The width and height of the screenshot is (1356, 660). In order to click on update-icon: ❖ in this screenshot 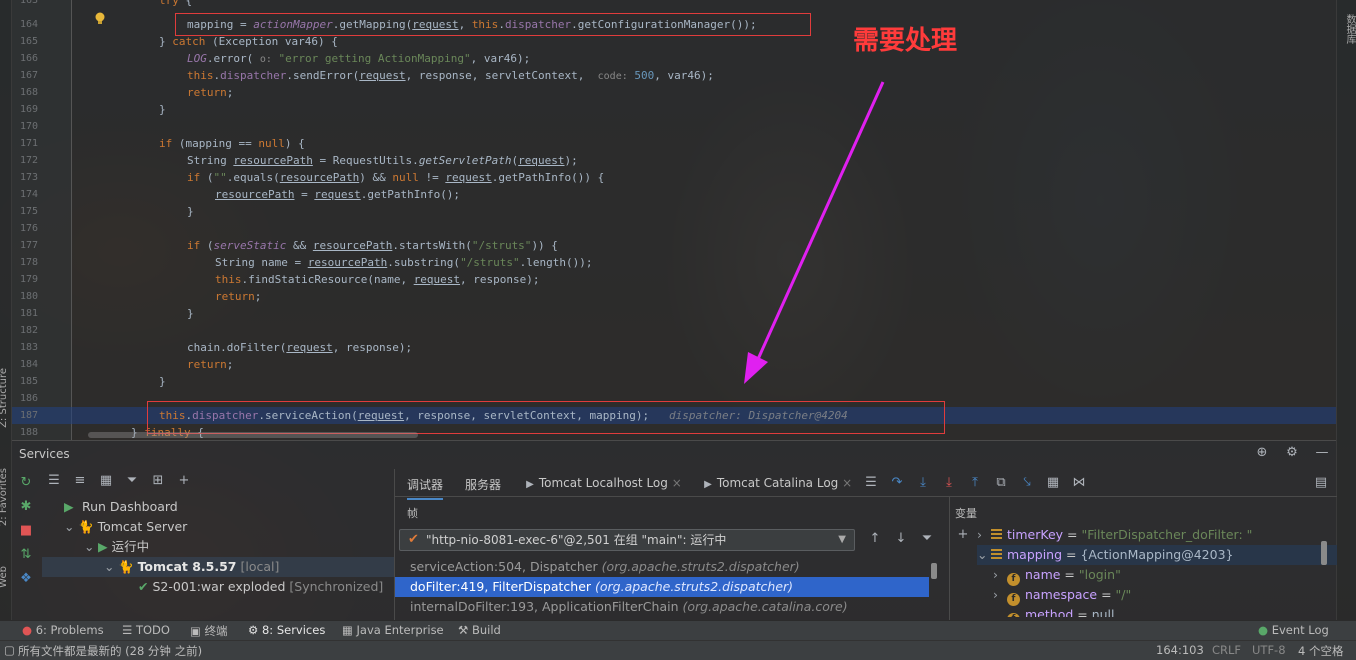, I will do `click(26, 579)`.